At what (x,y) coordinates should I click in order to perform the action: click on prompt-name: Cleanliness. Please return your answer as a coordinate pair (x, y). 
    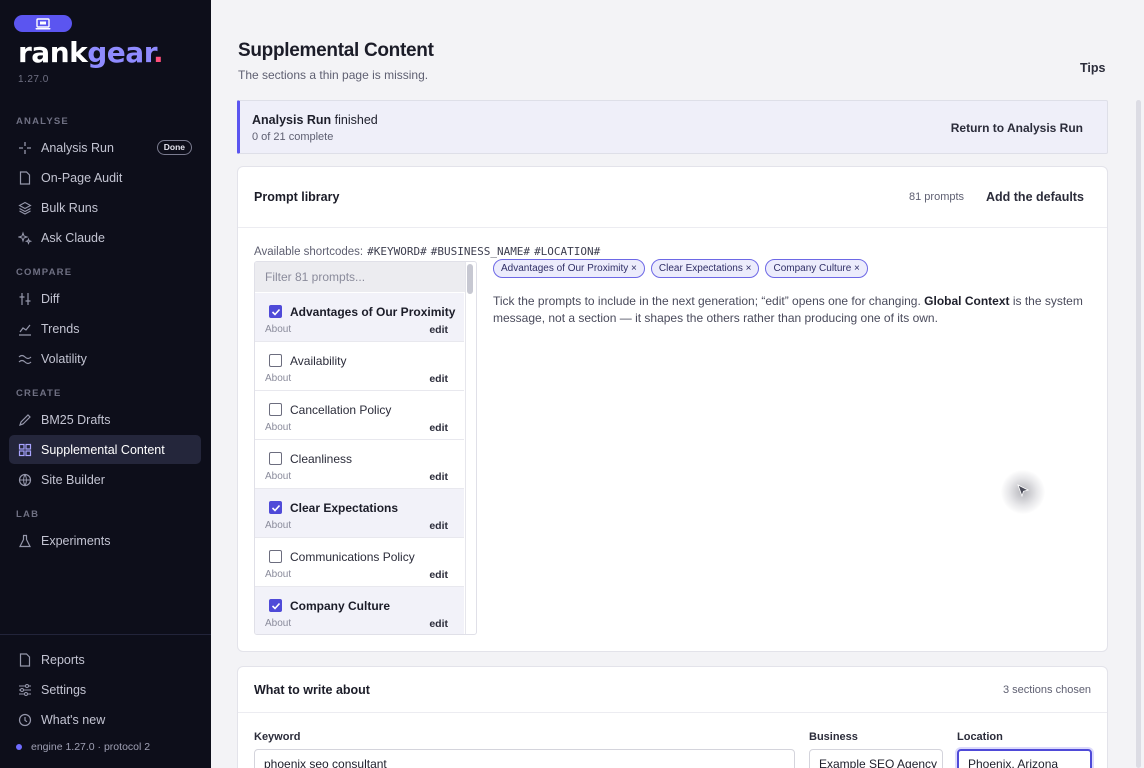
    Looking at the image, I should click on (321, 459).